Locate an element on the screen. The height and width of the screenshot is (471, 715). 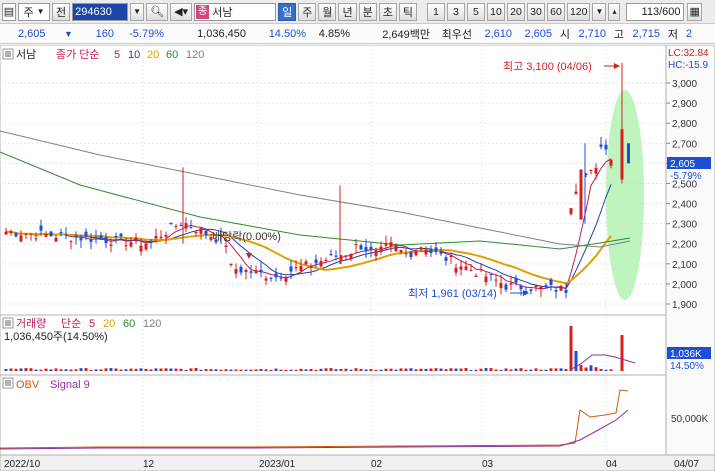
interval-button-120: 120 is located at coordinates (578, 11).